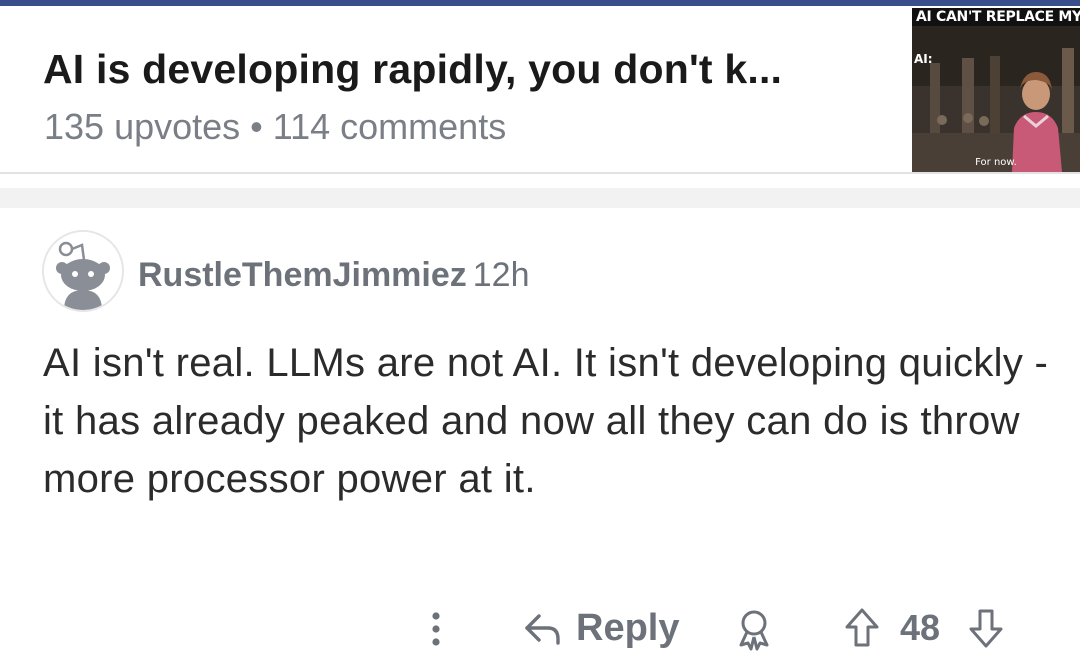 The width and height of the screenshot is (1080, 661). I want to click on avatar, so click(83, 271).